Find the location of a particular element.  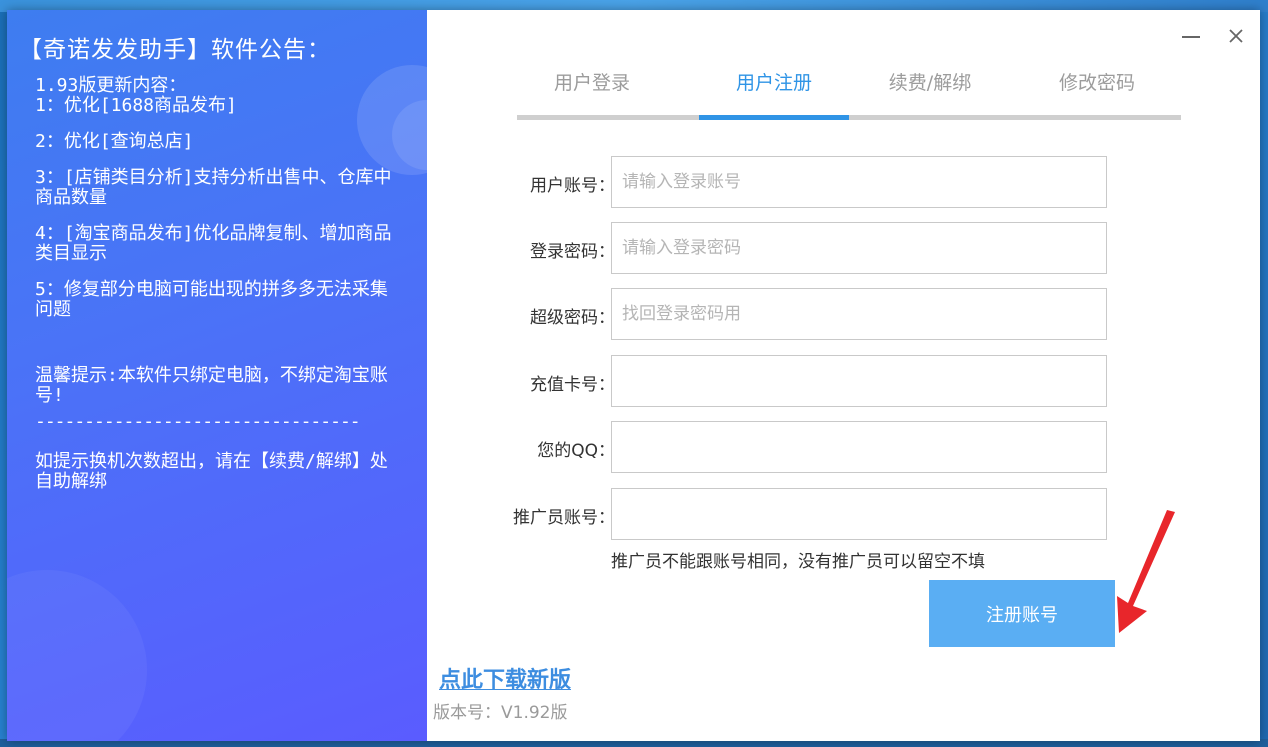

close-icon is located at coordinates (1236, 36).